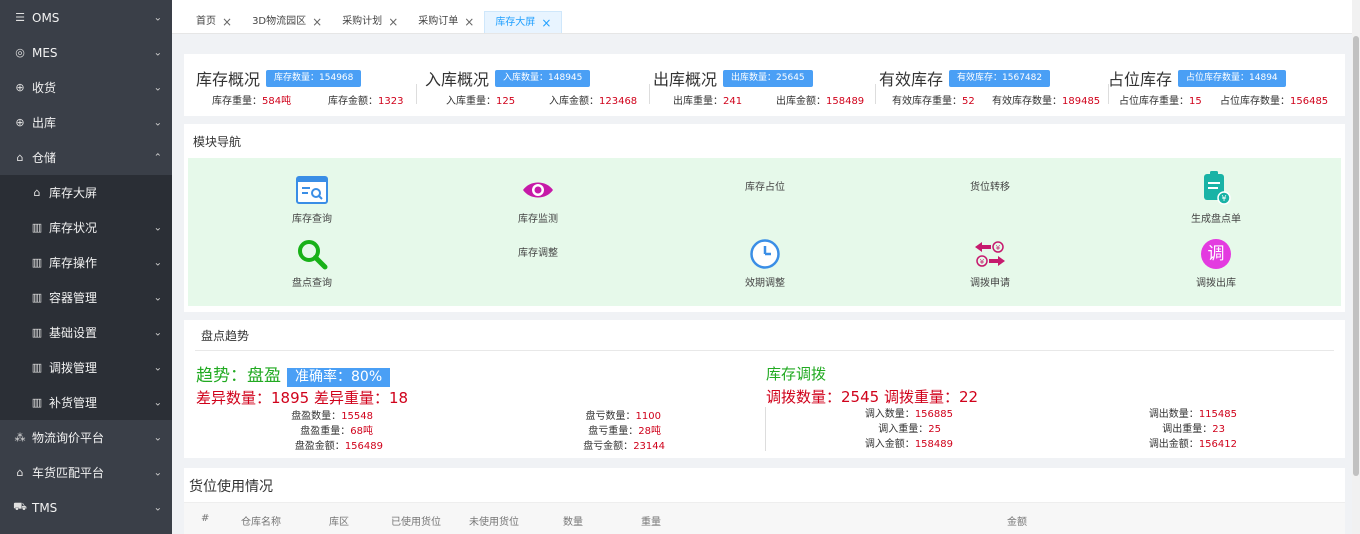 This screenshot has height=534, width=1360. I want to click on sidebar-item-mes: ◎ MES ⌄, so click(86, 52).